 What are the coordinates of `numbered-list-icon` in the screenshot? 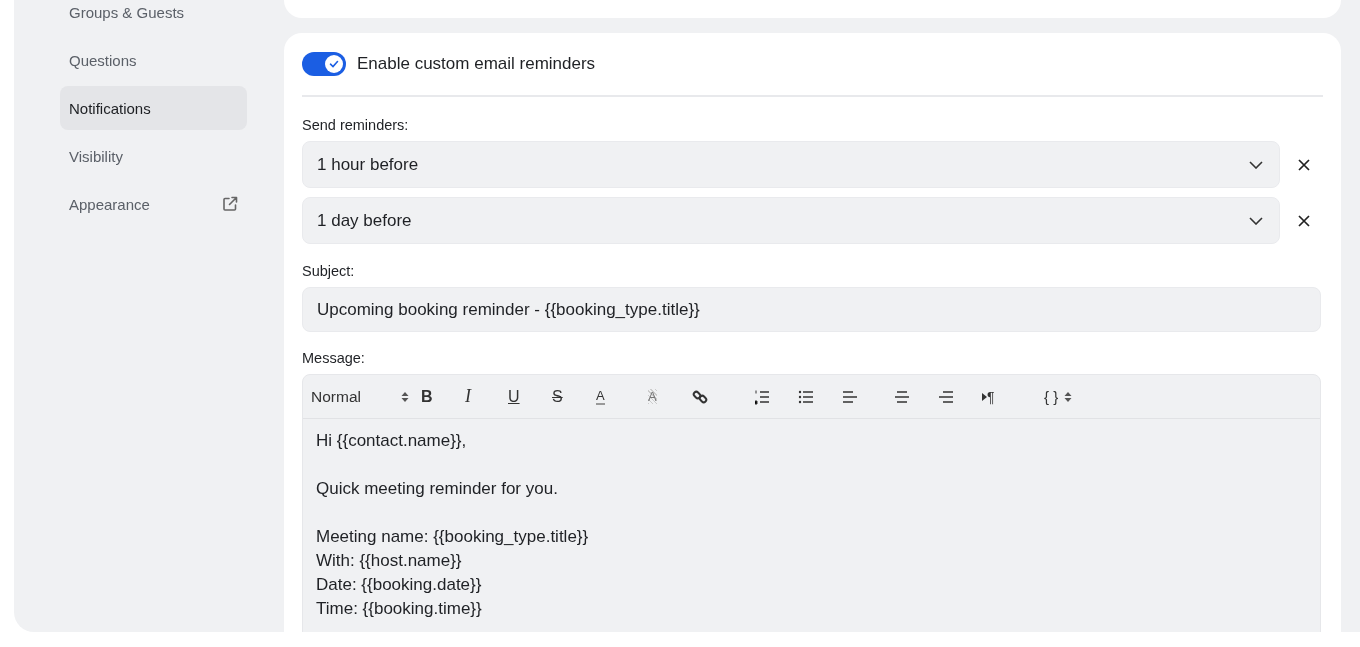 It's located at (762, 396).